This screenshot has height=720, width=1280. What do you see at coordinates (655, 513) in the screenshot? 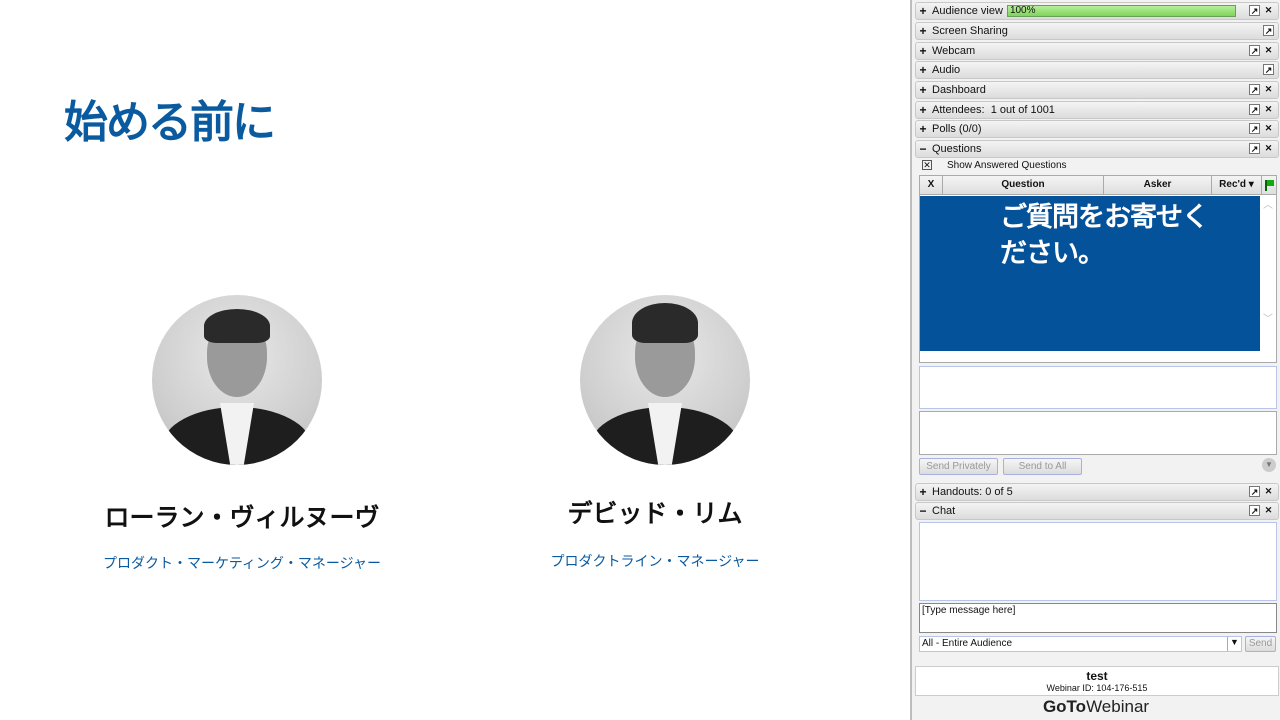
I see `speaker-name-2: デビッド・リム` at bounding box center [655, 513].